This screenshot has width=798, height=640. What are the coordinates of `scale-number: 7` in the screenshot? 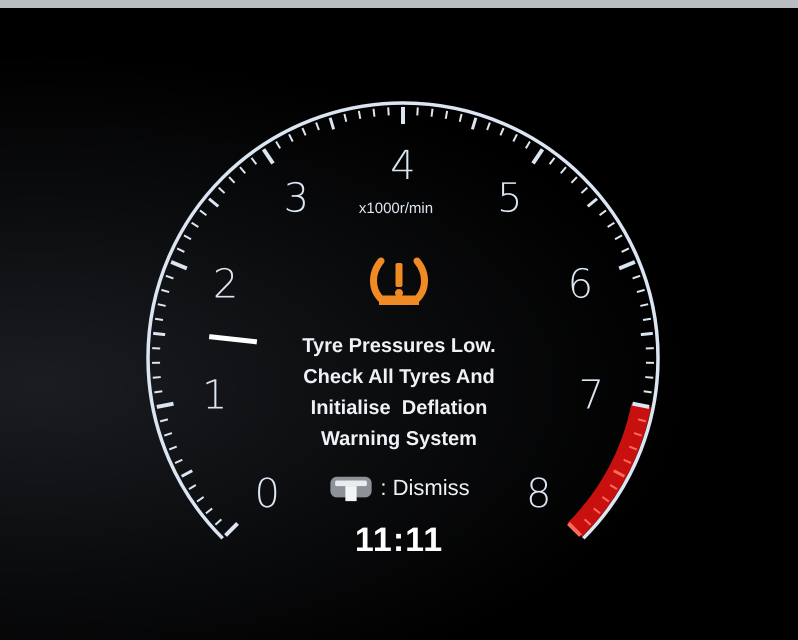 It's located at (591, 395).